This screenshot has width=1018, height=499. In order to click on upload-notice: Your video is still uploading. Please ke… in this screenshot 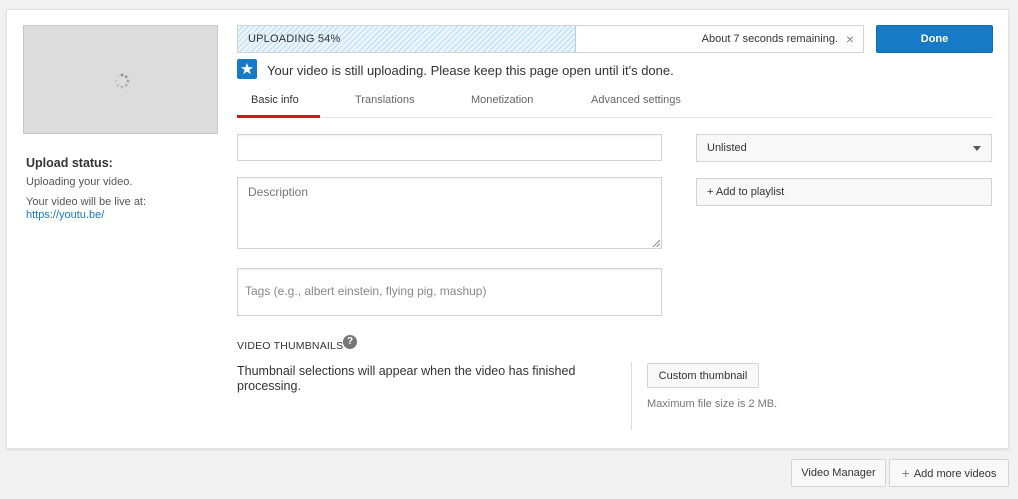, I will do `click(470, 70)`.